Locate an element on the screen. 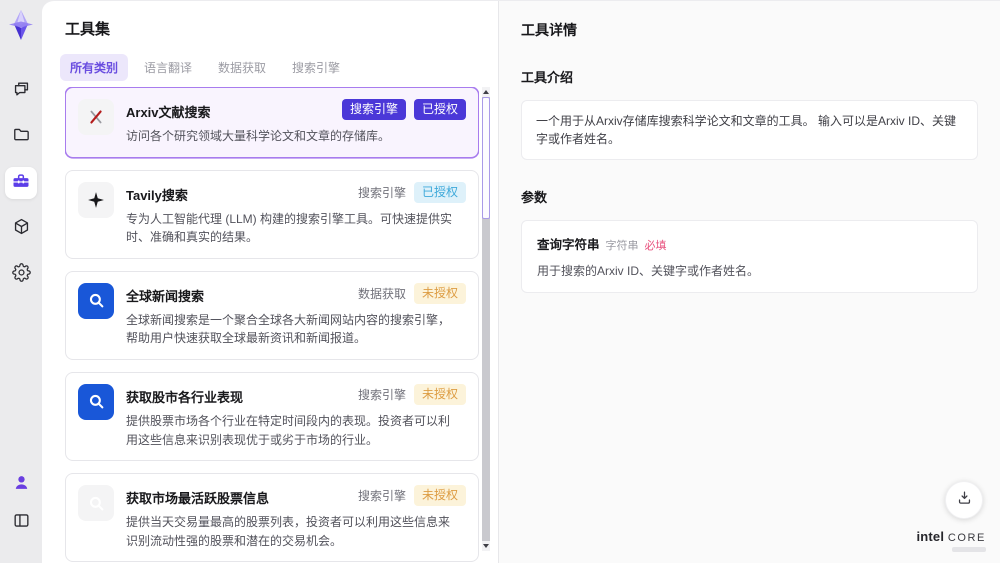 This screenshot has width=1000, height=563. list-scrollbar is located at coordinates (486, 319).